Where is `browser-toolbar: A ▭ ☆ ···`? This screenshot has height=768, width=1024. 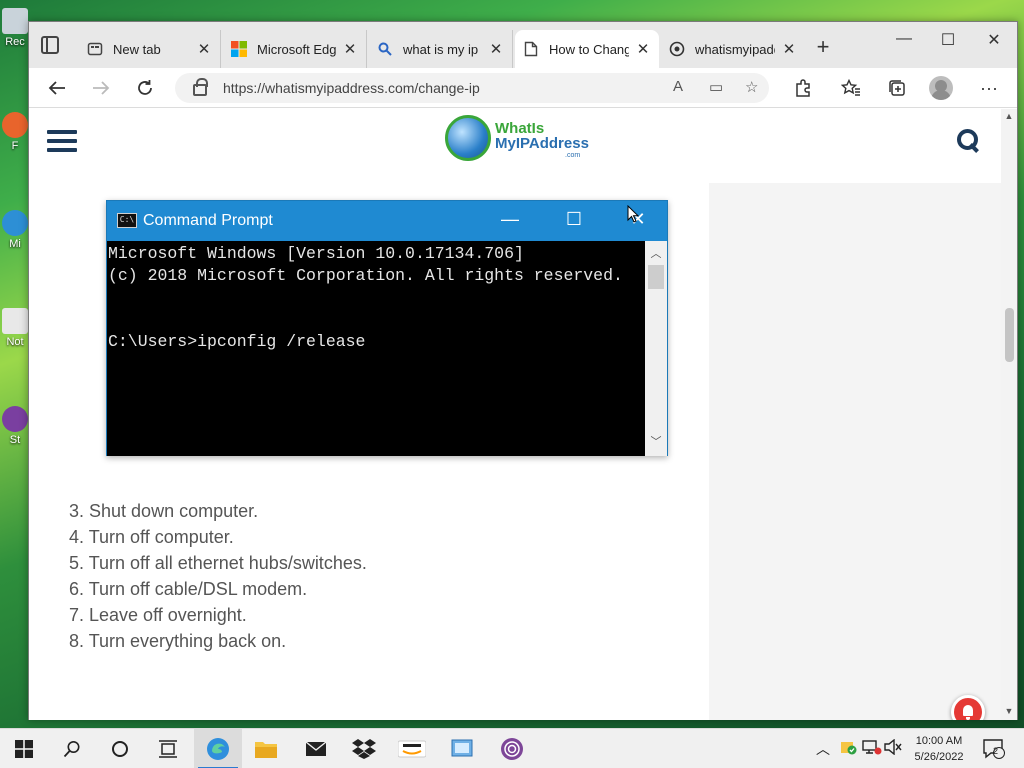
browser-toolbar: A ▭ ☆ ··· is located at coordinates (523, 88).